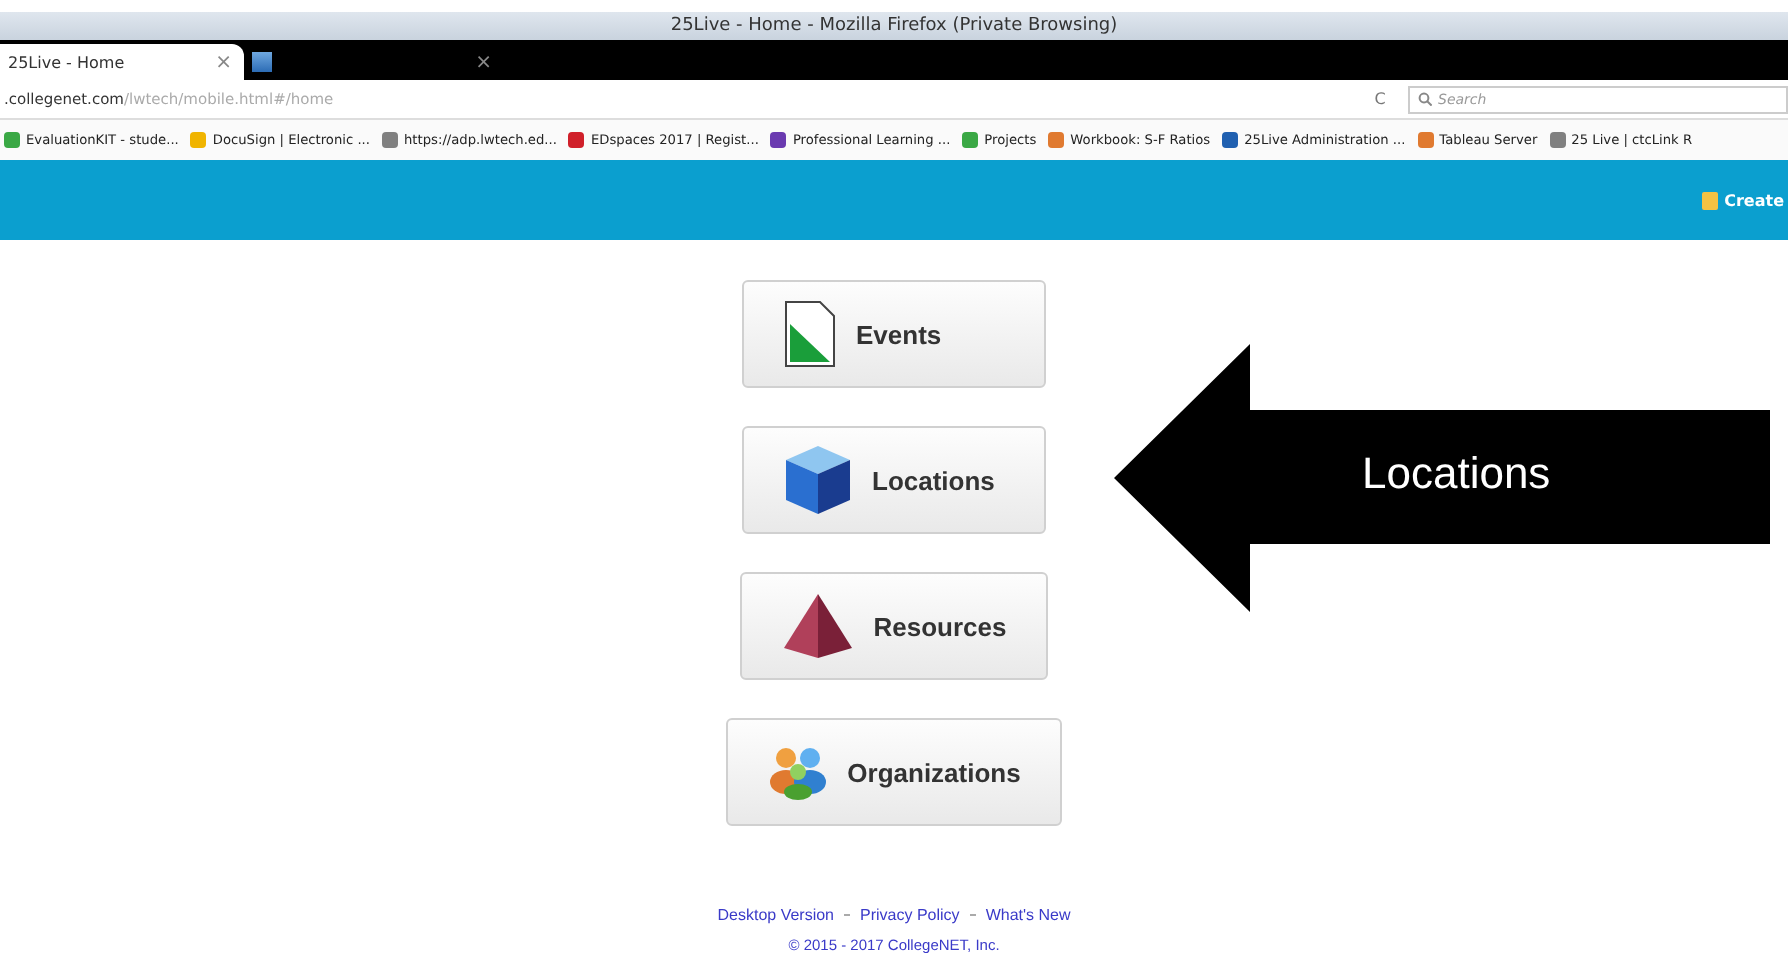 The height and width of the screenshot is (962, 1788). I want to click on search-icon, so click(1425, 99).